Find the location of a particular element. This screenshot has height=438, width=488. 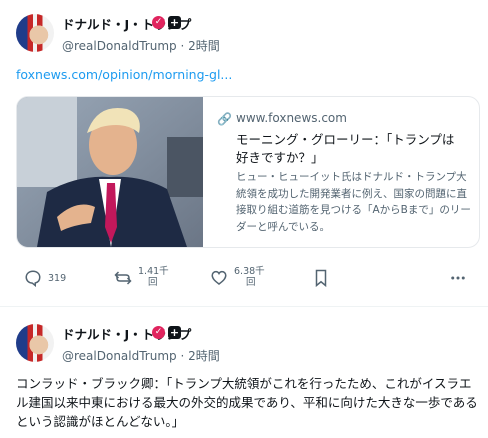

repost-count: 1.41千 回 is located at coordinates (153, 277).